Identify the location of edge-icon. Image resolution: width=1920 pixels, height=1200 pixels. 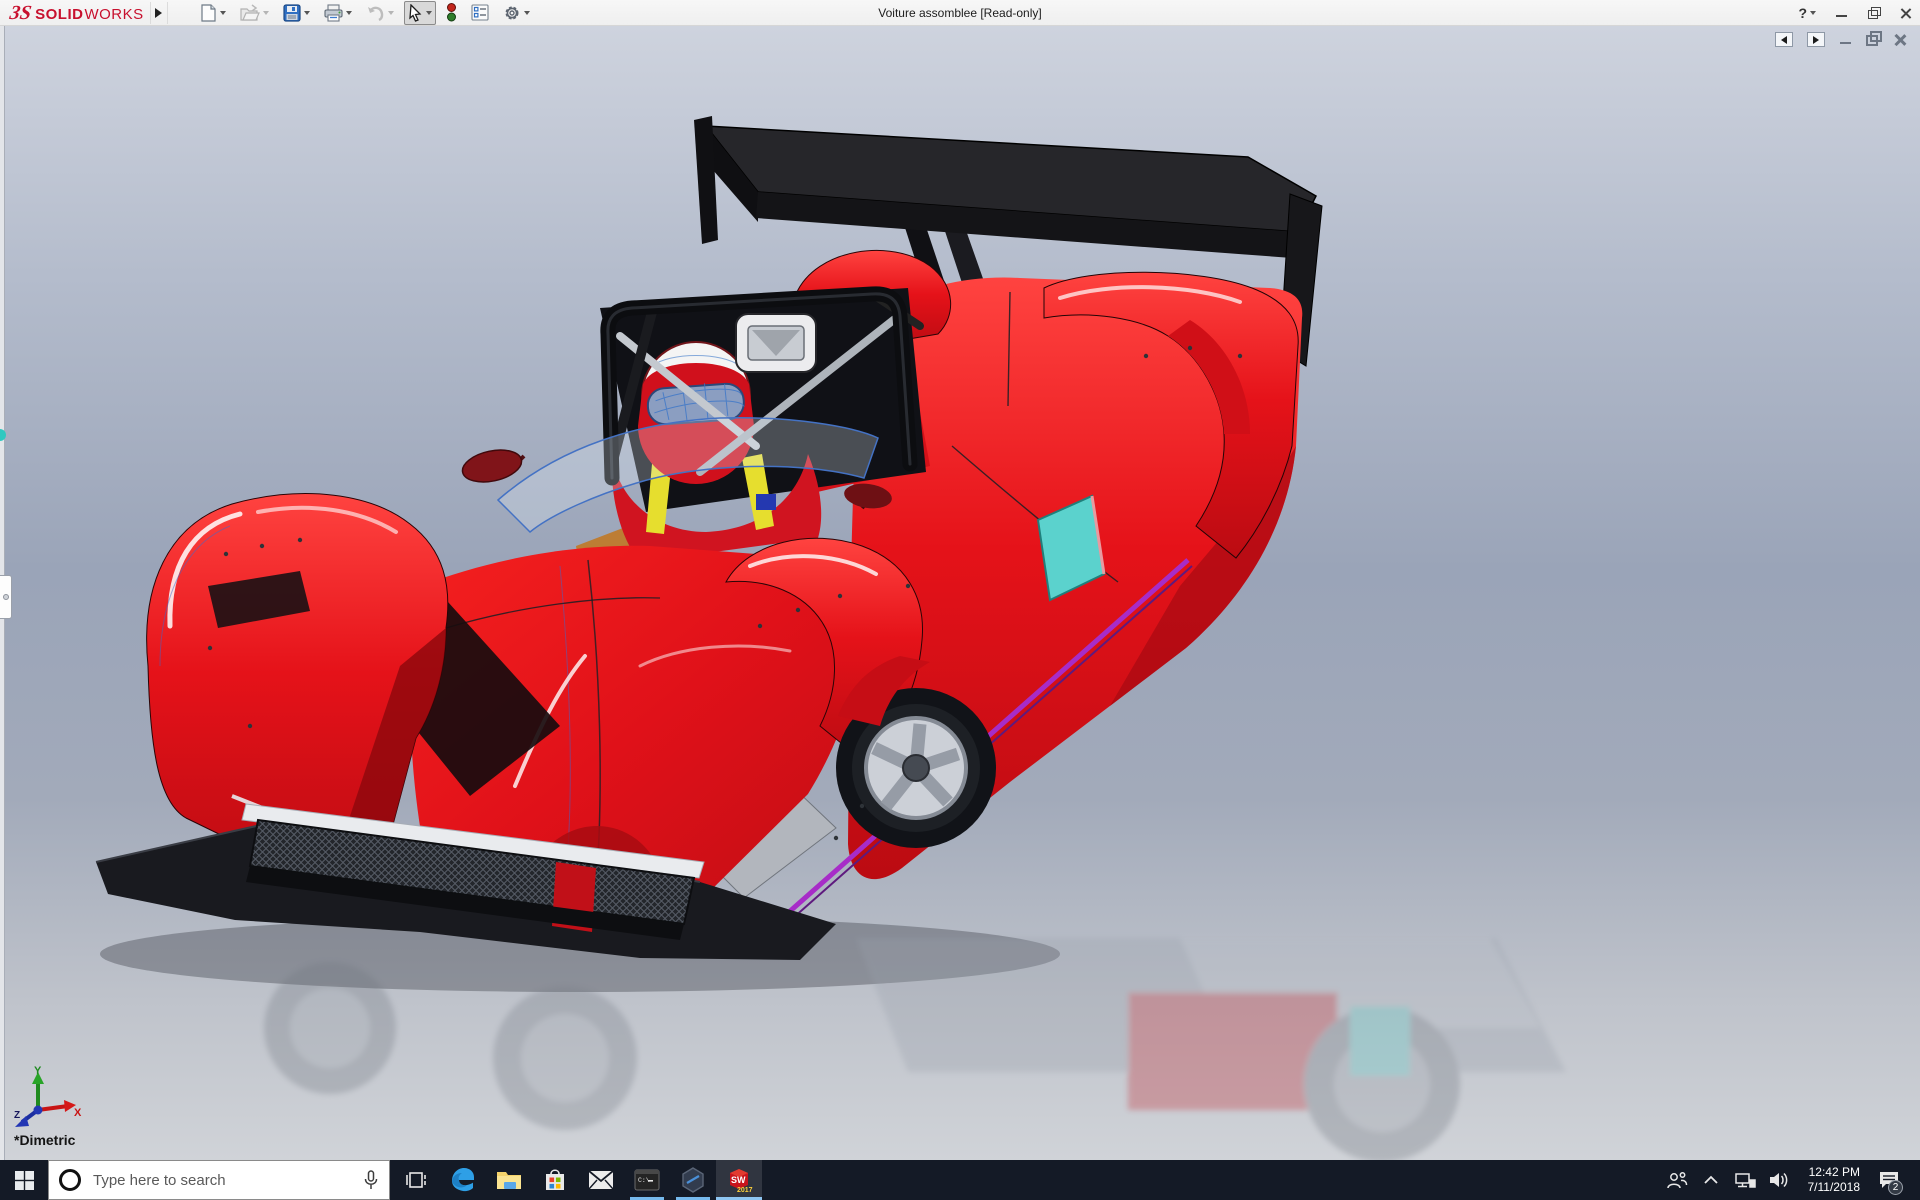
(463, 1180).